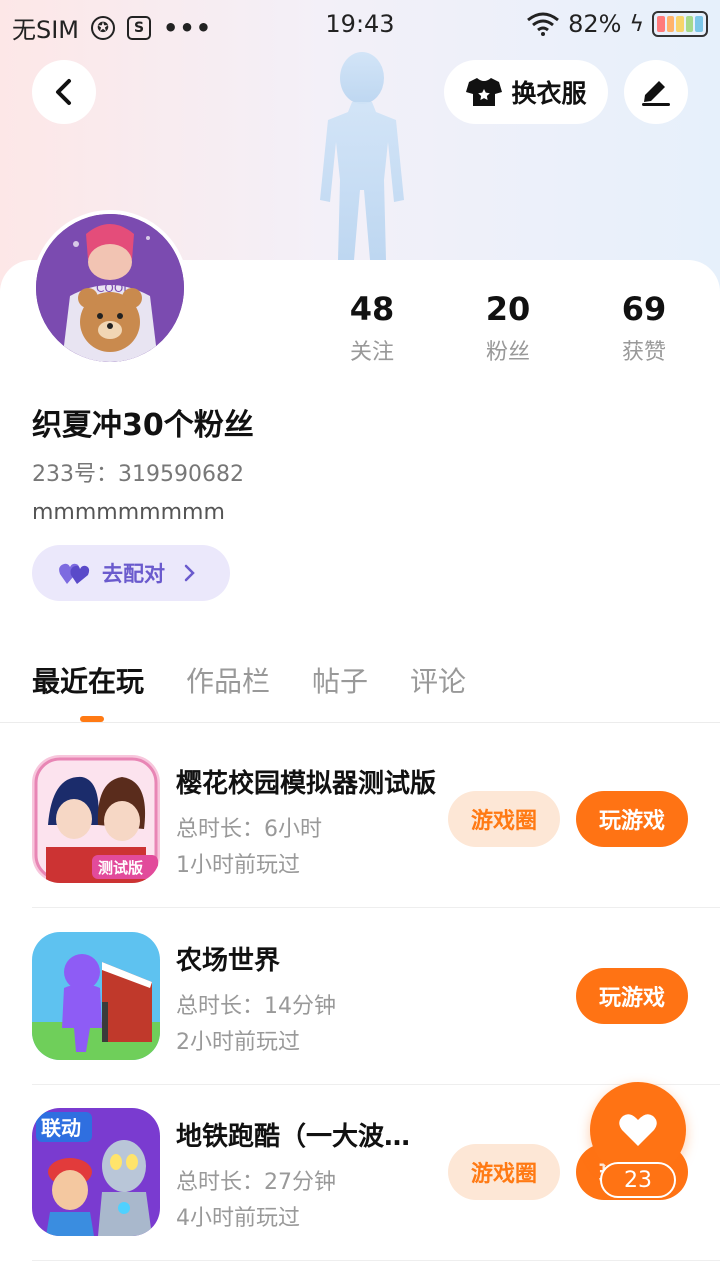  Describe the element at coordinates (507, 352) in the screenshot. I see `stat-followers-label: 粉丝` at that location.